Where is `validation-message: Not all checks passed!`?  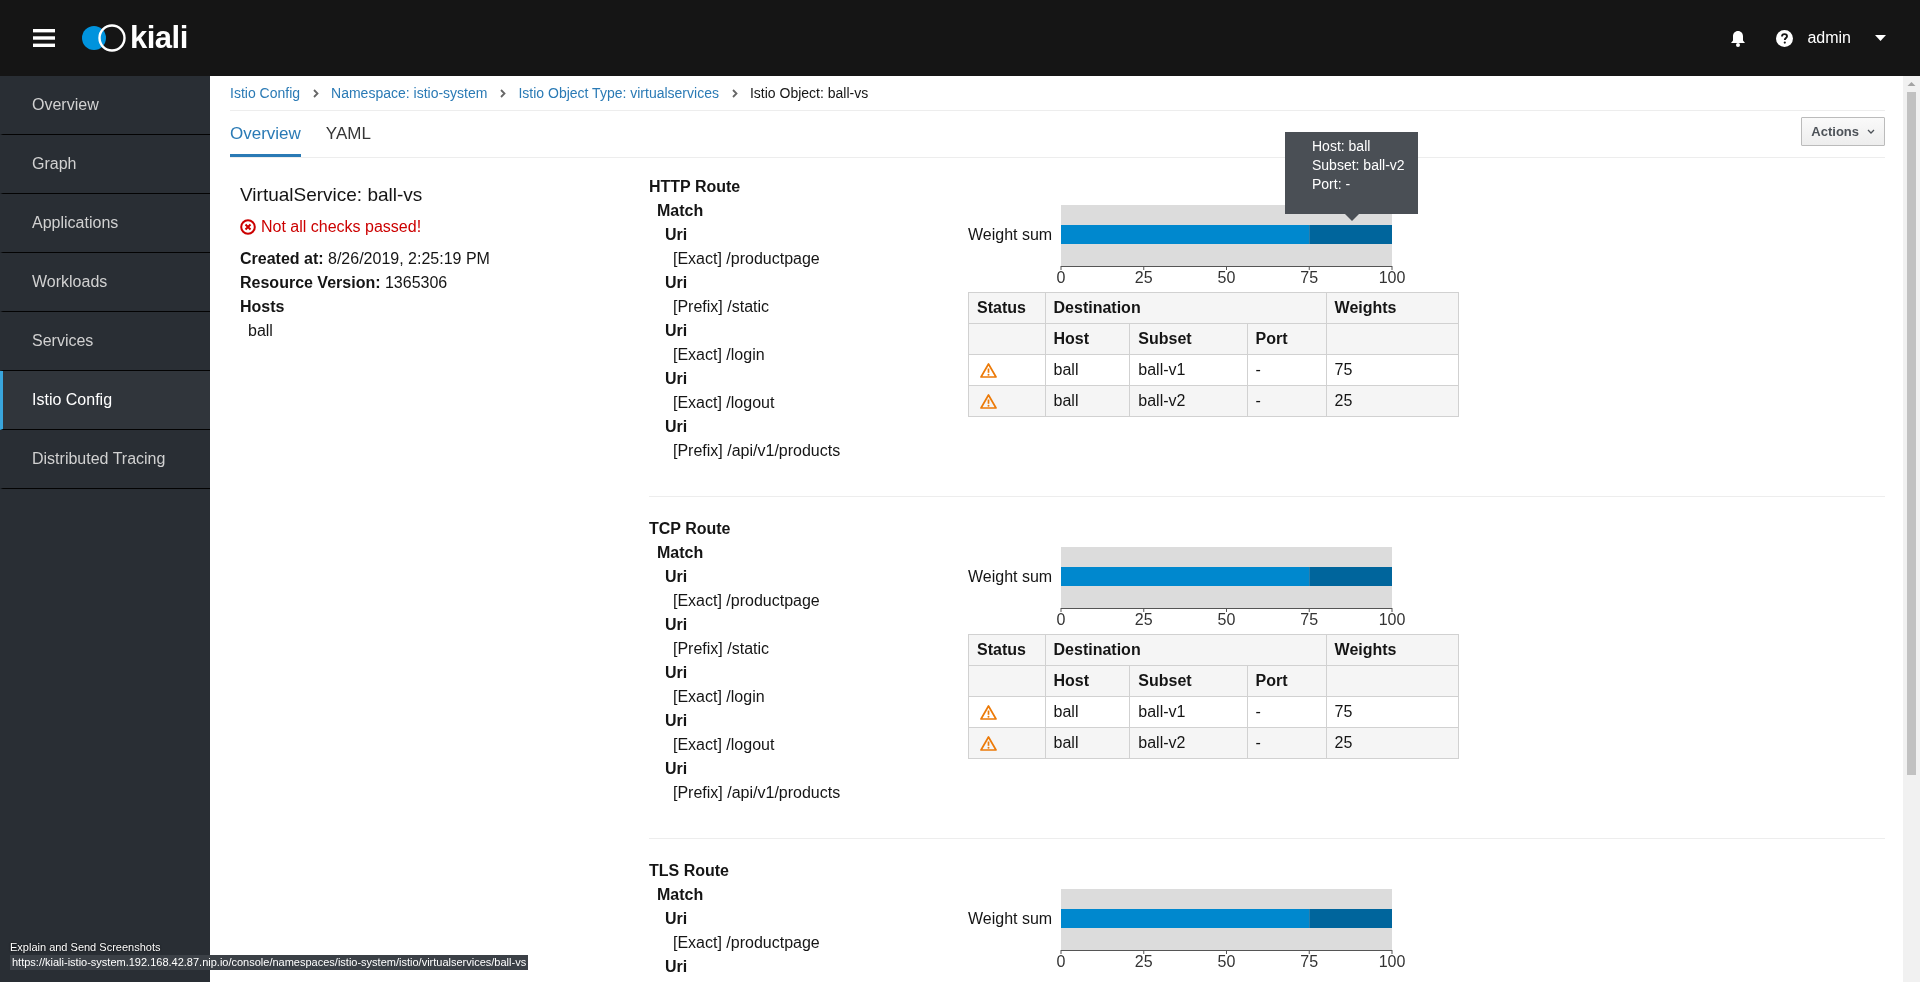 validation-message: Not all checks passed! is located at coordinates (341, 227).